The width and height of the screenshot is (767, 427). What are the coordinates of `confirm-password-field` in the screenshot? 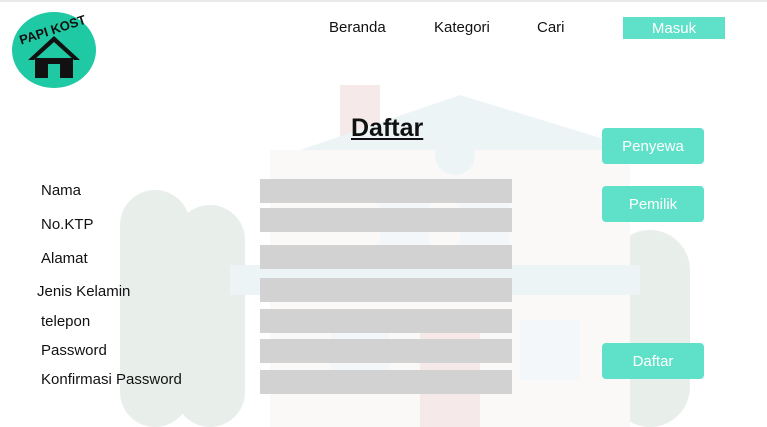 It's located at (386, 382).